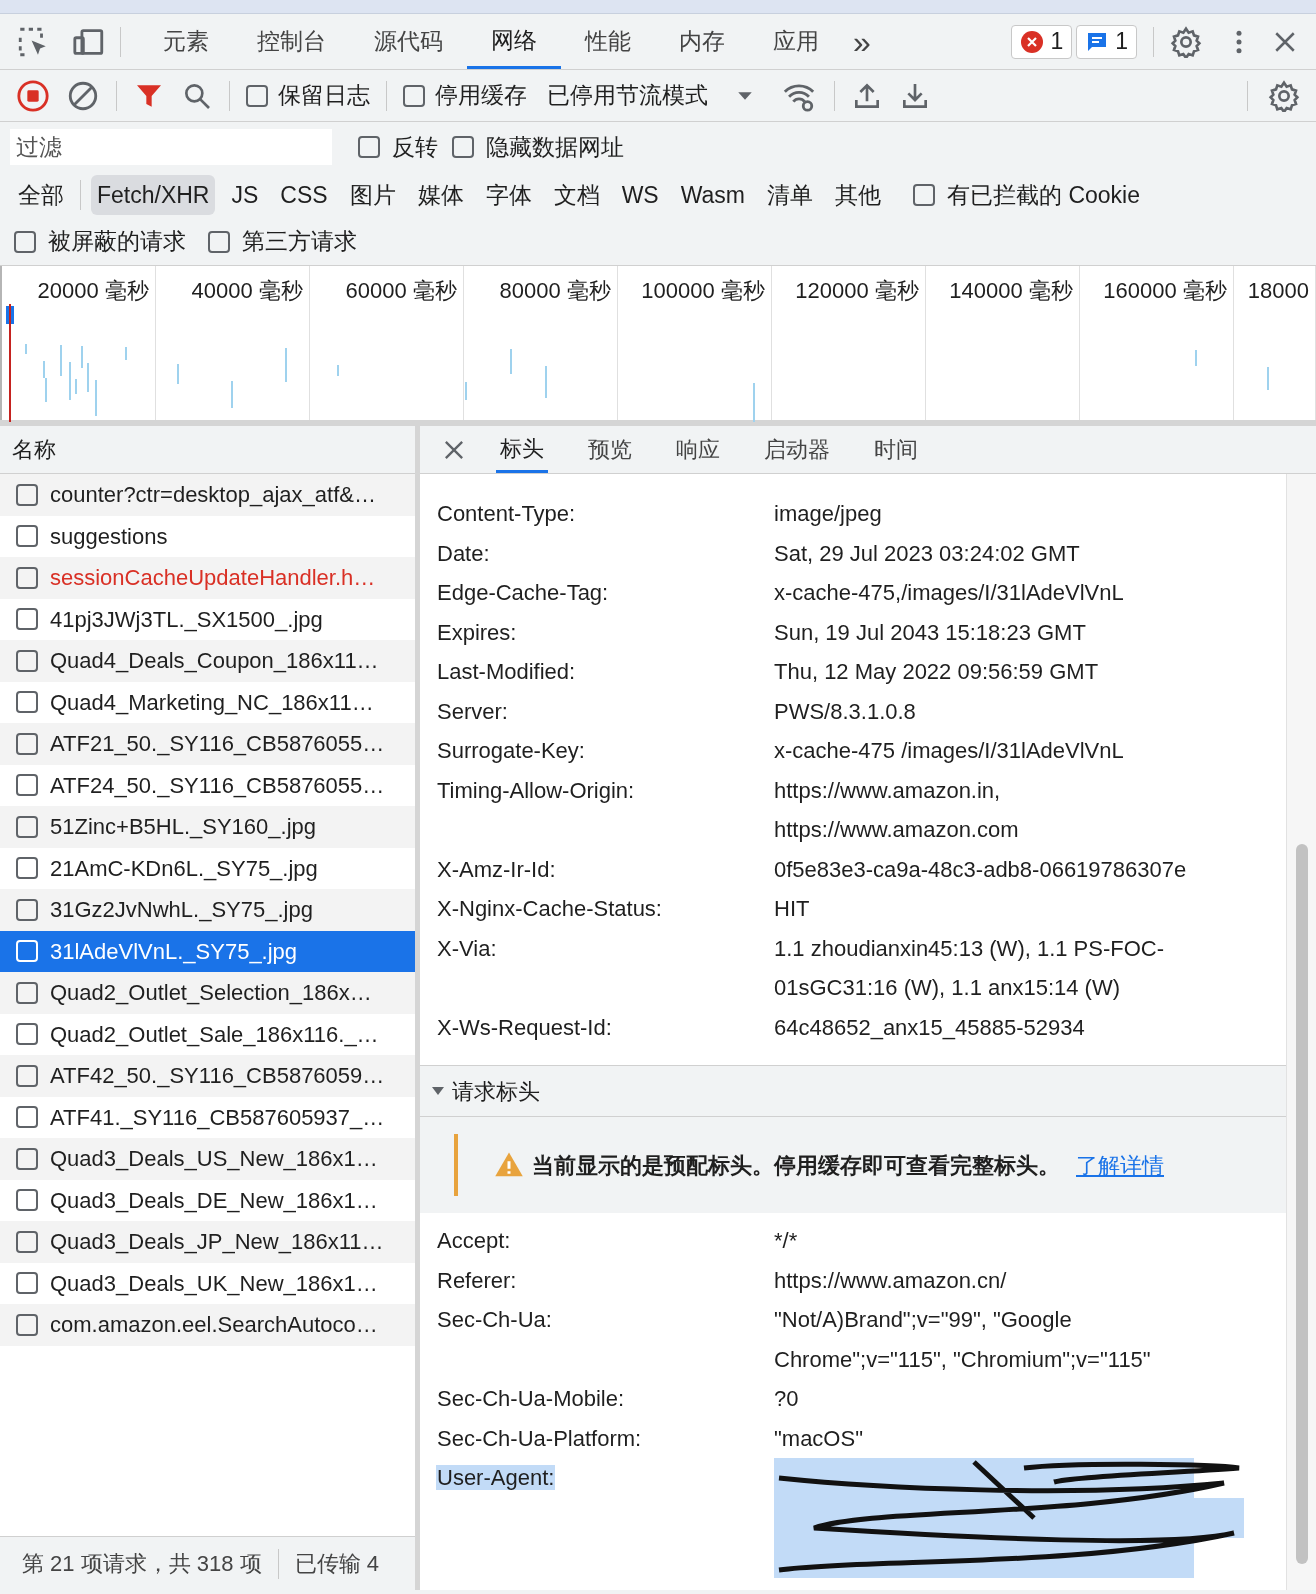 This screenshot has height=1594, width=1316. What do you see at coordinates (896, 449) in the screenshot?
I see `detail-tab: 时间` at bounding box center [896, 449].